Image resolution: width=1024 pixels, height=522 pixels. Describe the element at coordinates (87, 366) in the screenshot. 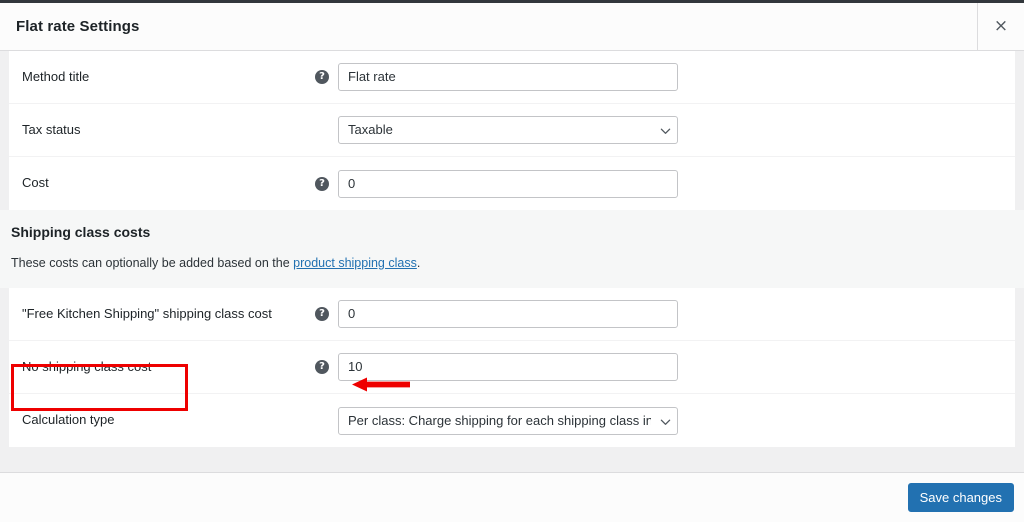

I see `label-no-shipping-class-cost: No shipping class cost` at that location.